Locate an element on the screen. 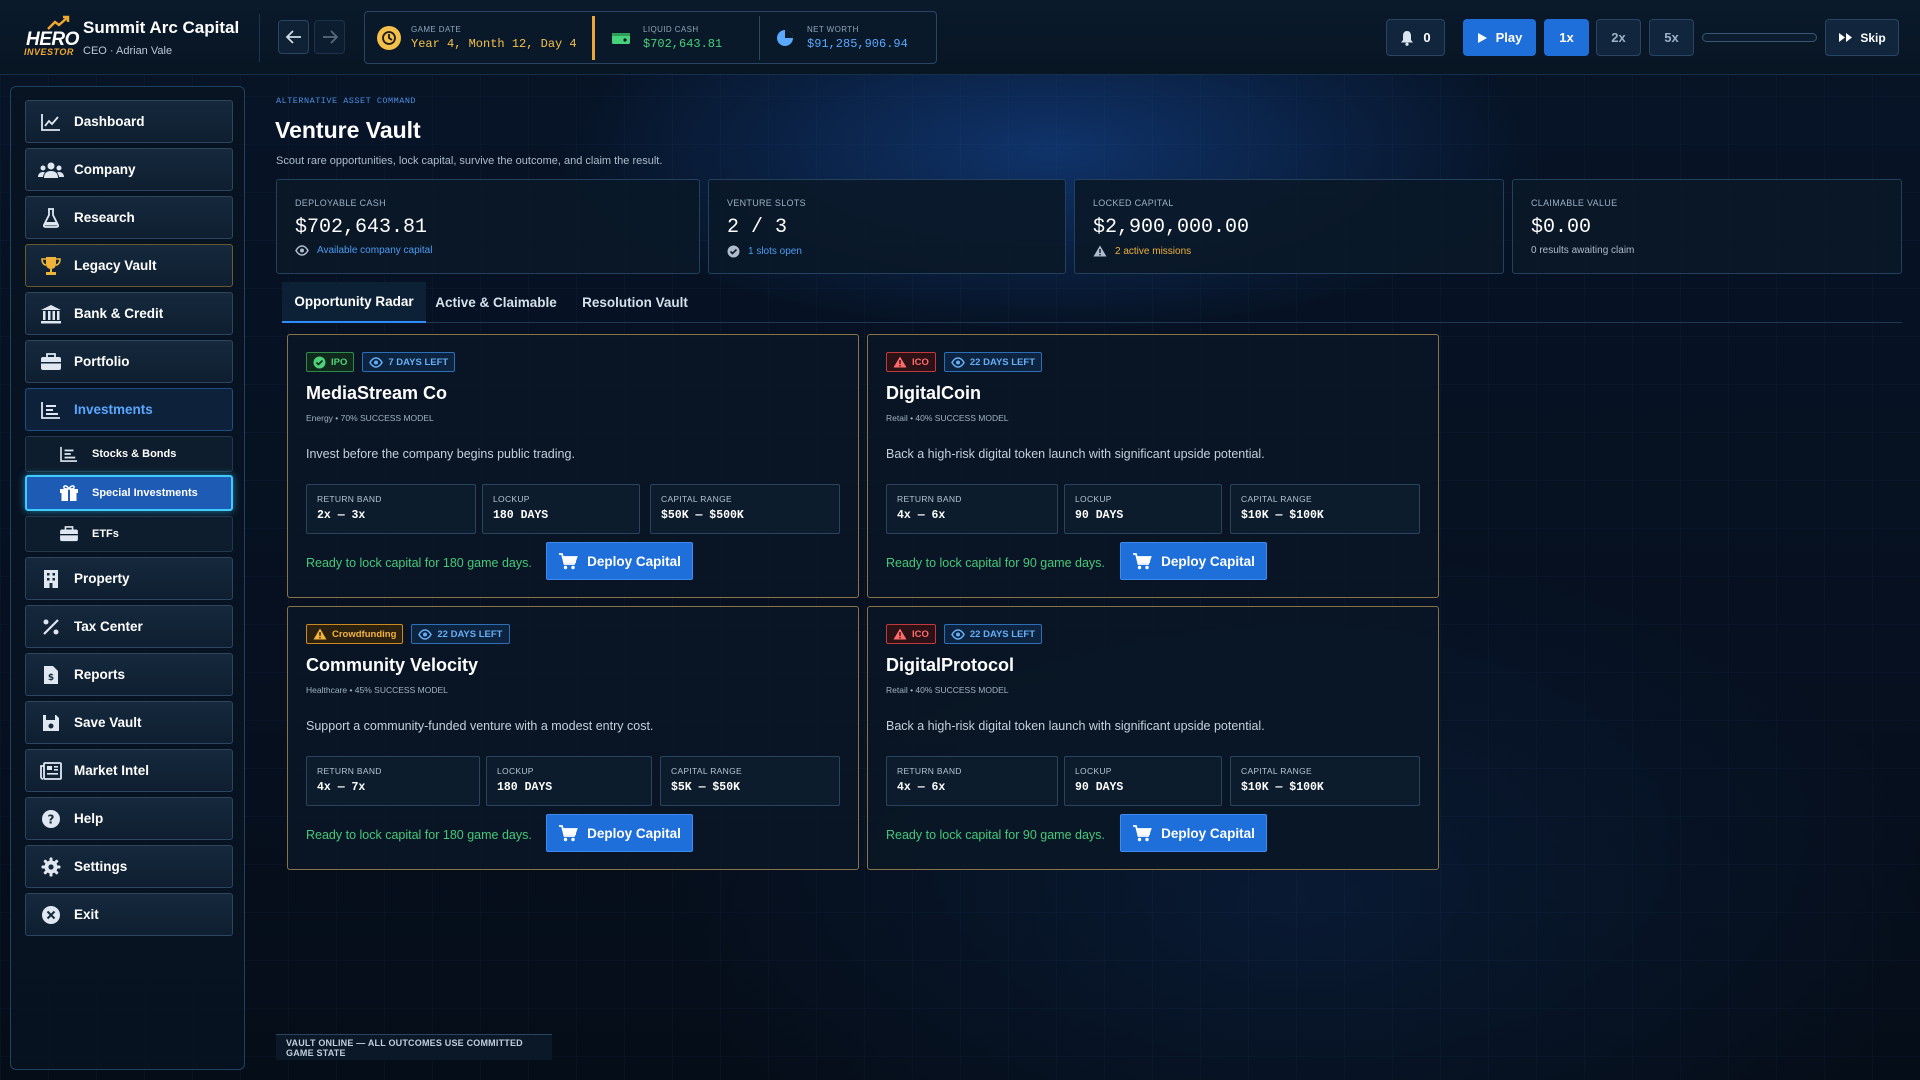  sidebar-item-settings: Settings is located at coordinates (129, 866).